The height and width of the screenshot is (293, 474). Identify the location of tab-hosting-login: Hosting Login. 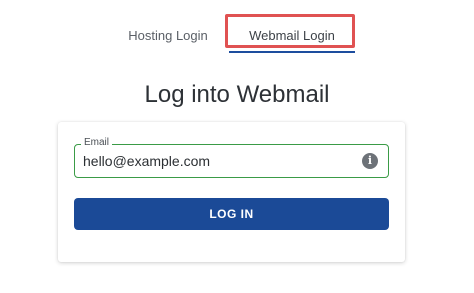
(168, 36).